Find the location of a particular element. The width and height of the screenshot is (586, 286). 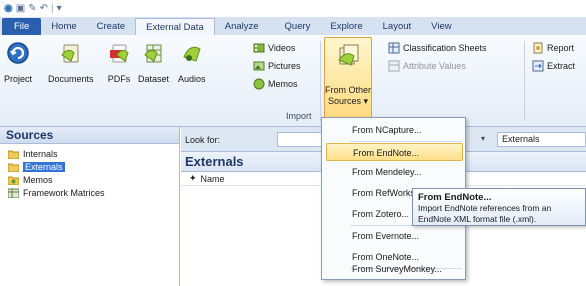

report-icon is located at coordinates (538, 48).